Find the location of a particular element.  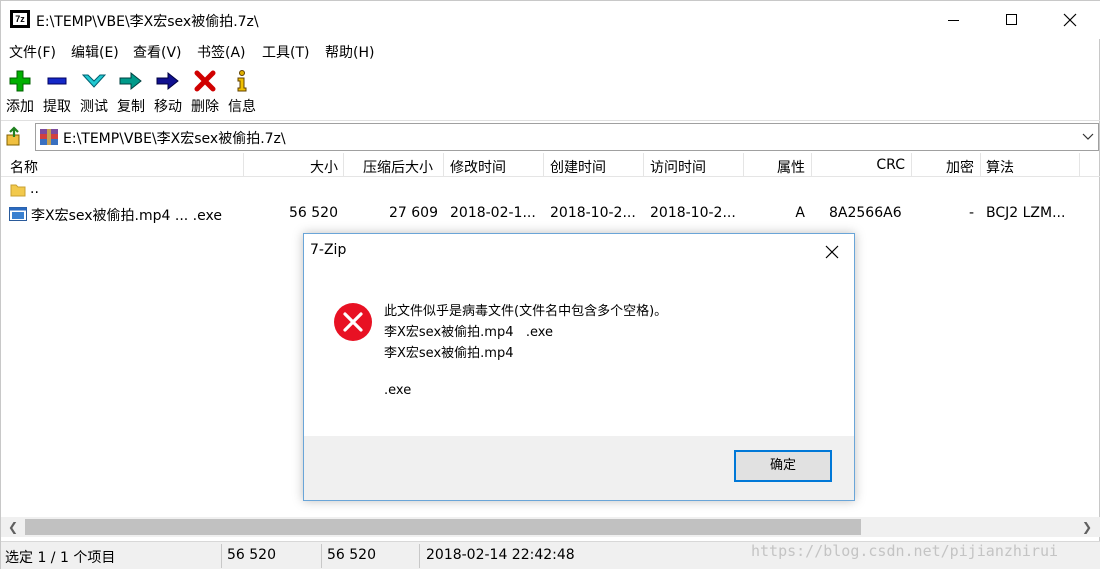

horizontal-scrollbar: ❮ ❯ is located at coordinates (550, 527).